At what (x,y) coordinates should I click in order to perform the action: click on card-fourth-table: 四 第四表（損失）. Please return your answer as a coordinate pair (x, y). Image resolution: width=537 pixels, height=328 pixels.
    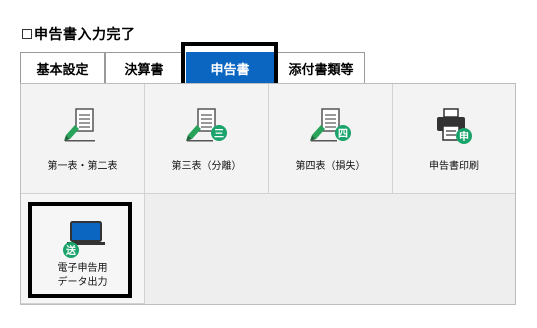
    Looking at the image, I should click on (331, 139).